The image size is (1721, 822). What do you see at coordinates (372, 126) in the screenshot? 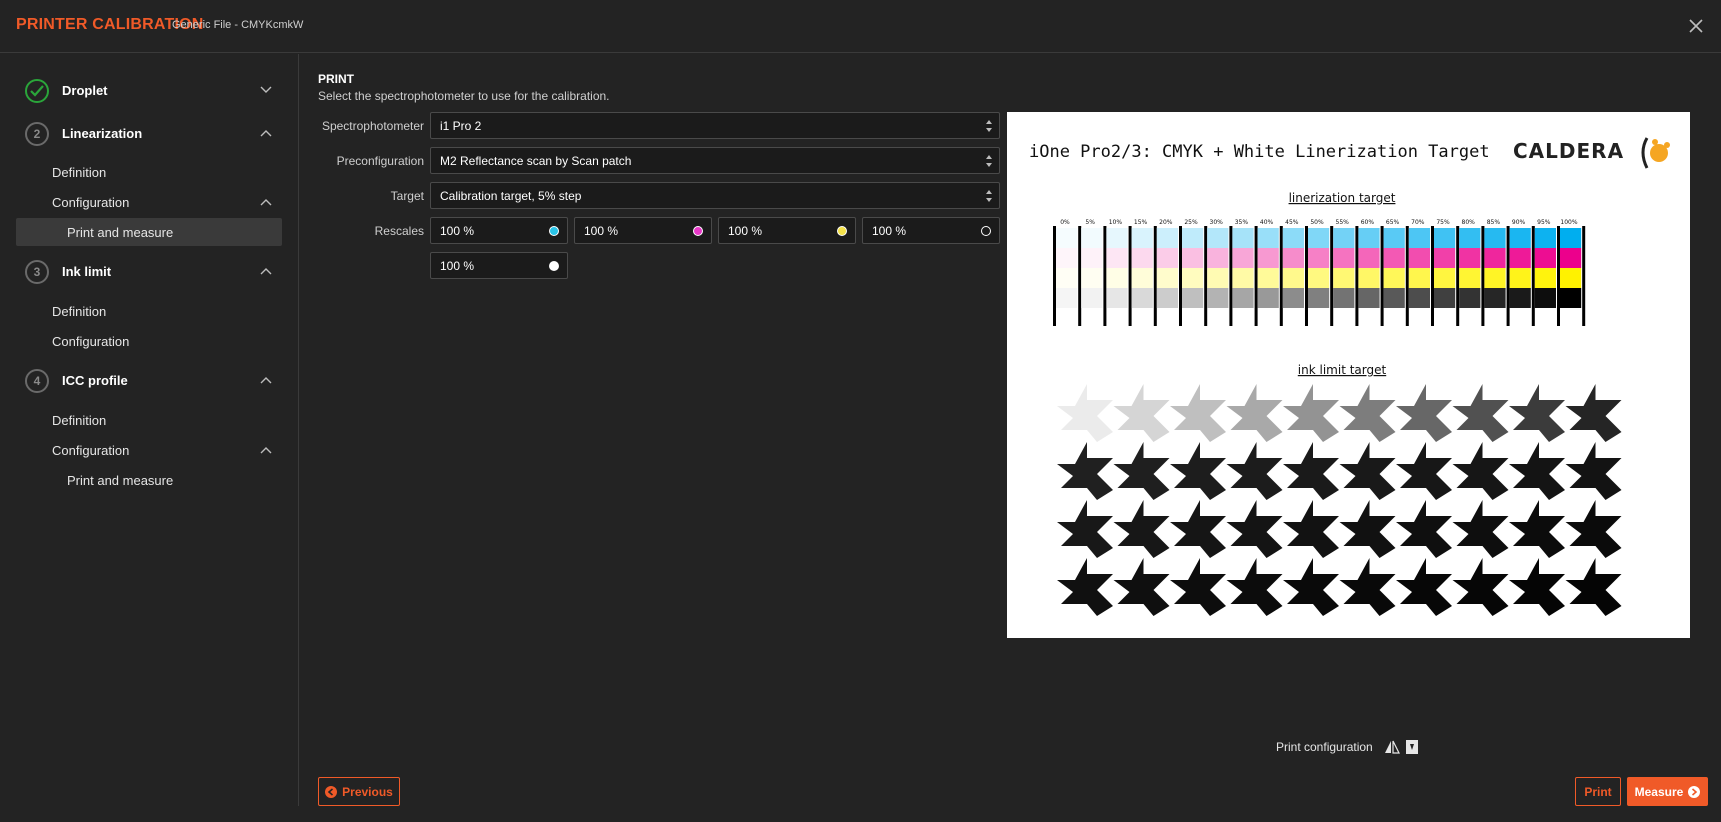
I see `spectrophotometer-label: Spectrophotometer` at bounding box center [372, 126].